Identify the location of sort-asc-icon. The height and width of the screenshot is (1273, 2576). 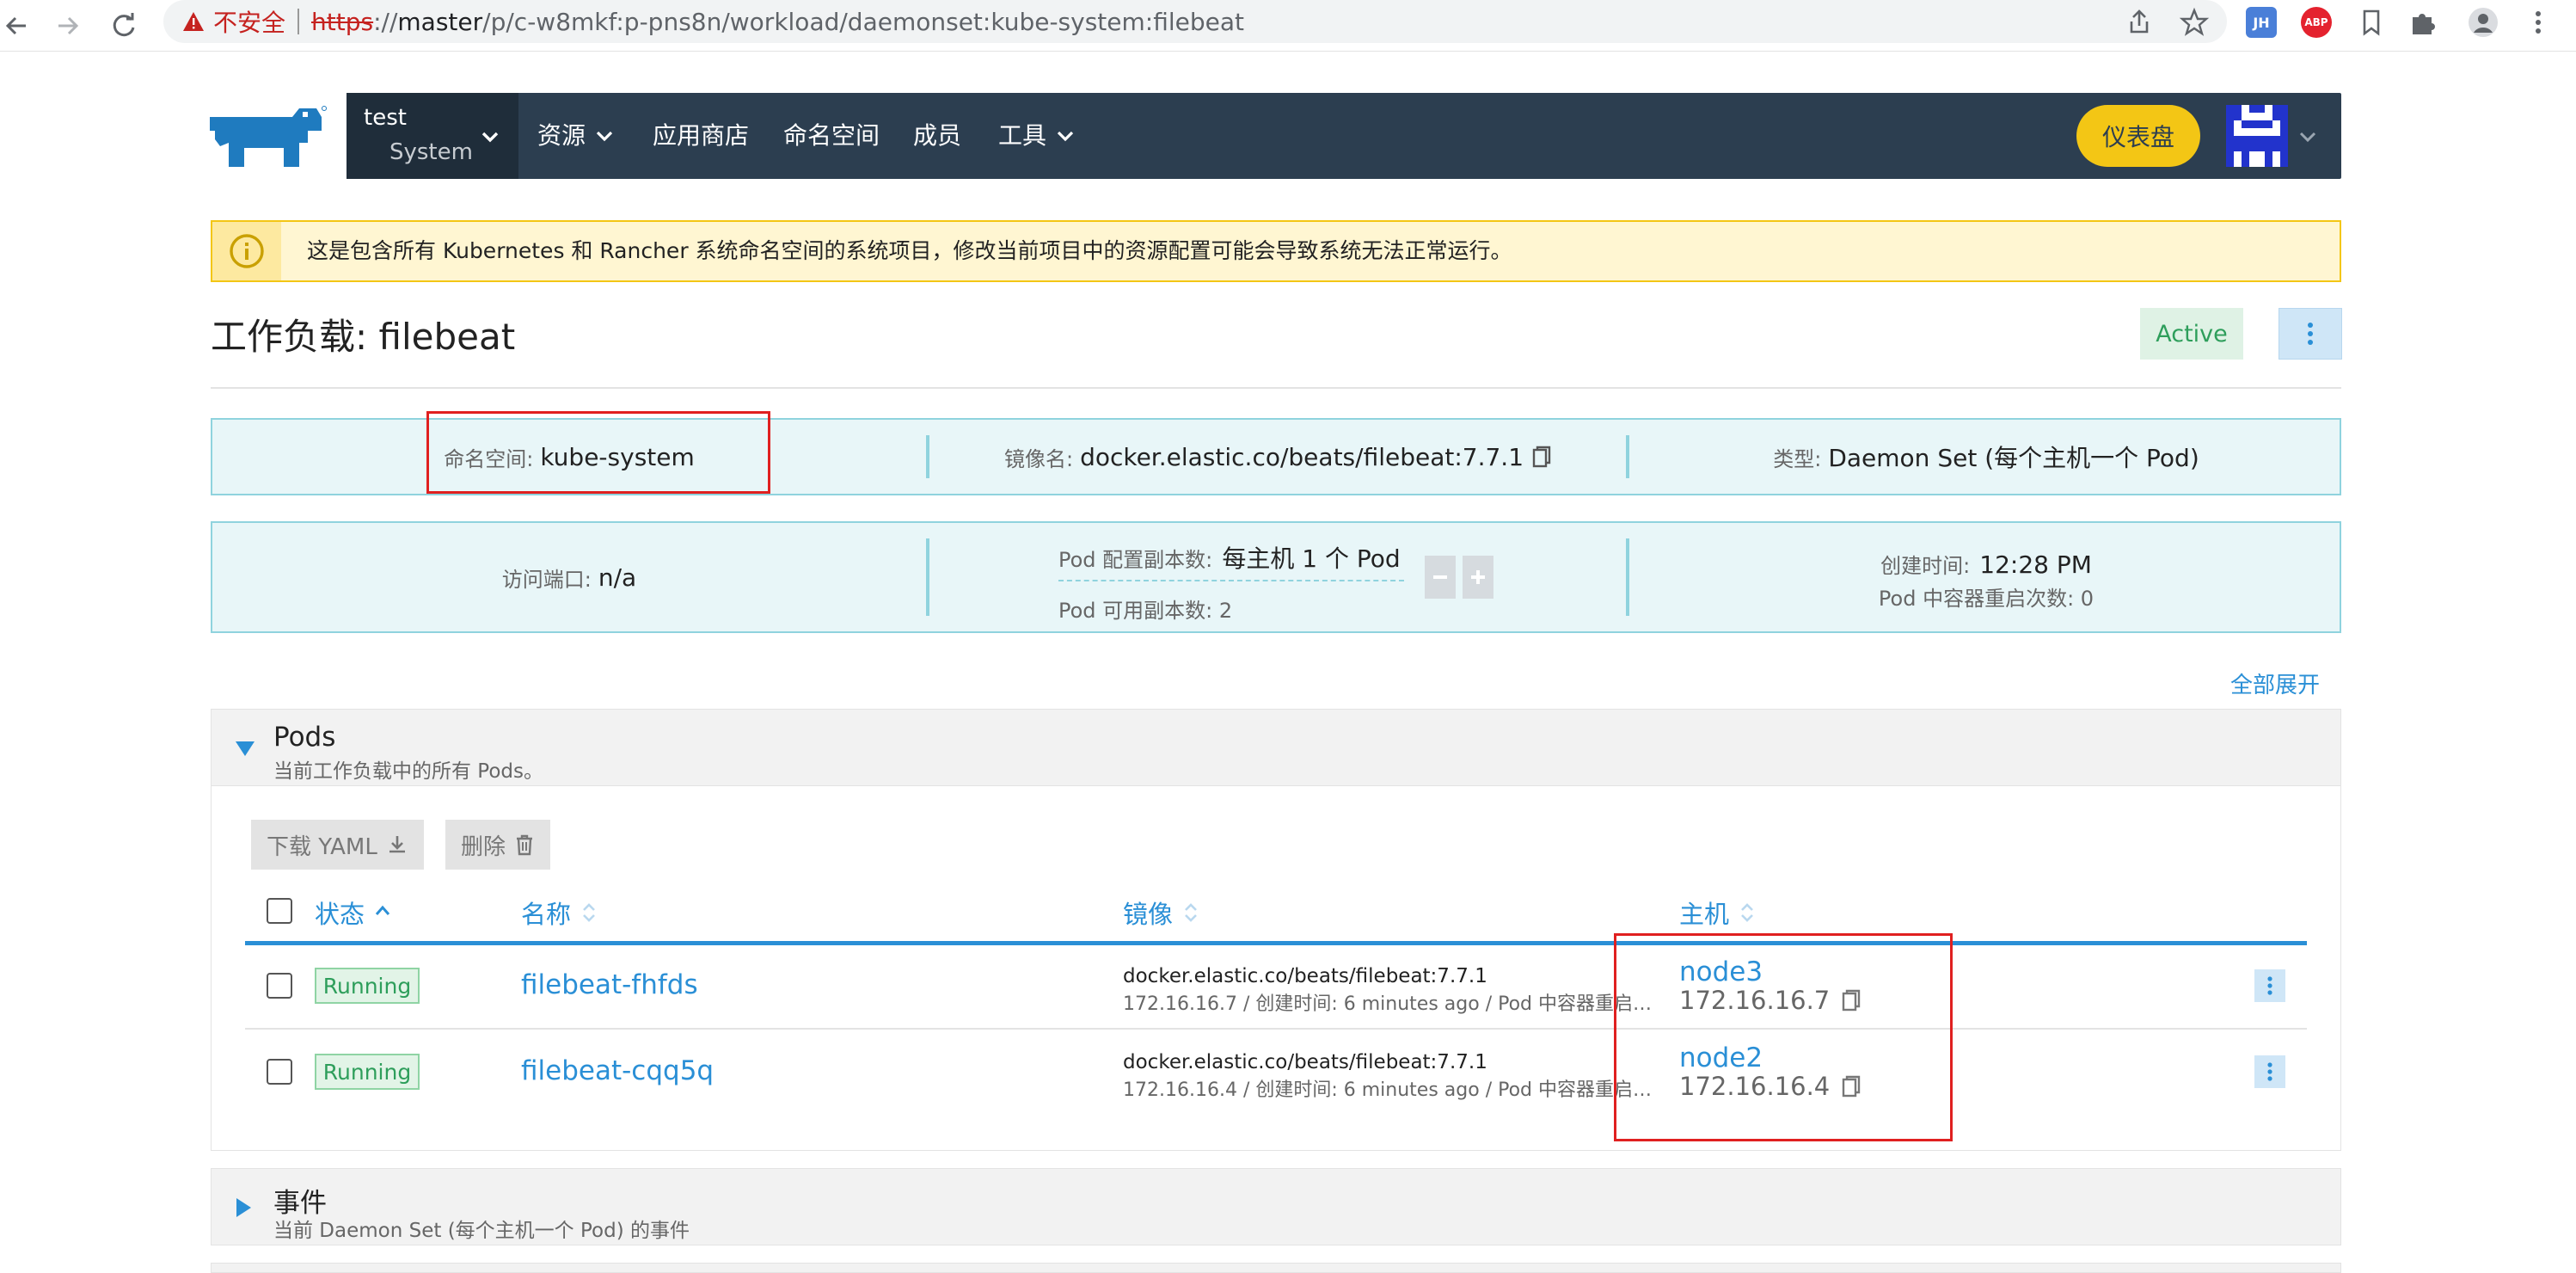
(382, 910).